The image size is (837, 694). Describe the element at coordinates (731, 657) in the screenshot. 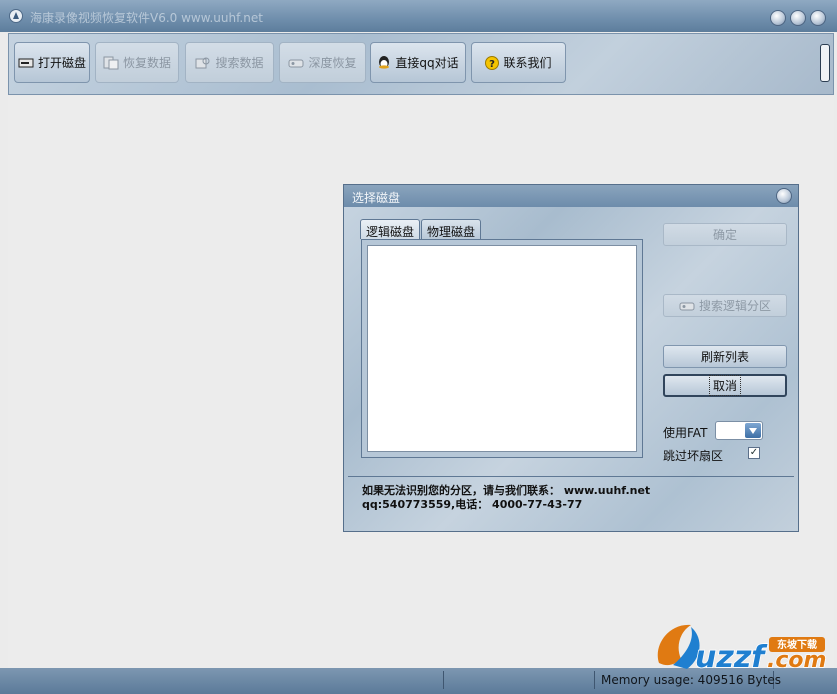

I see `svg-text: uzzf` at that location.